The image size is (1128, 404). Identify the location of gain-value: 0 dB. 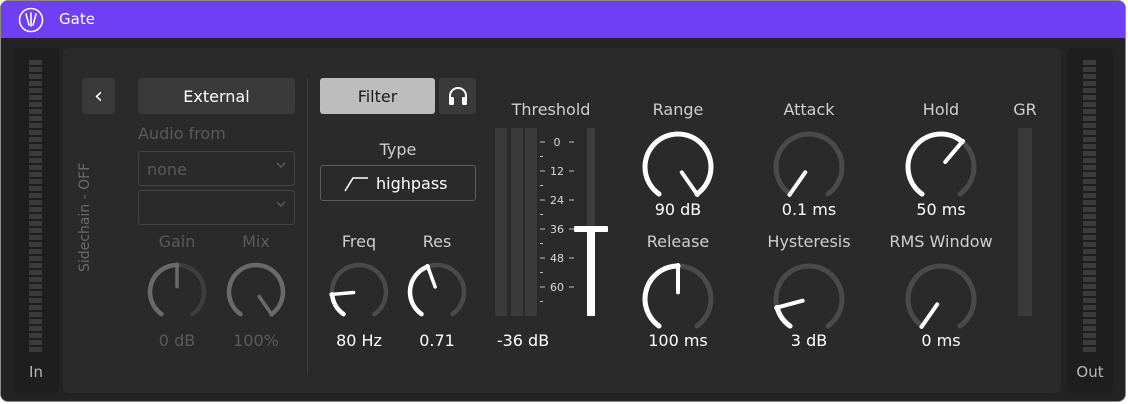
(177, 340).